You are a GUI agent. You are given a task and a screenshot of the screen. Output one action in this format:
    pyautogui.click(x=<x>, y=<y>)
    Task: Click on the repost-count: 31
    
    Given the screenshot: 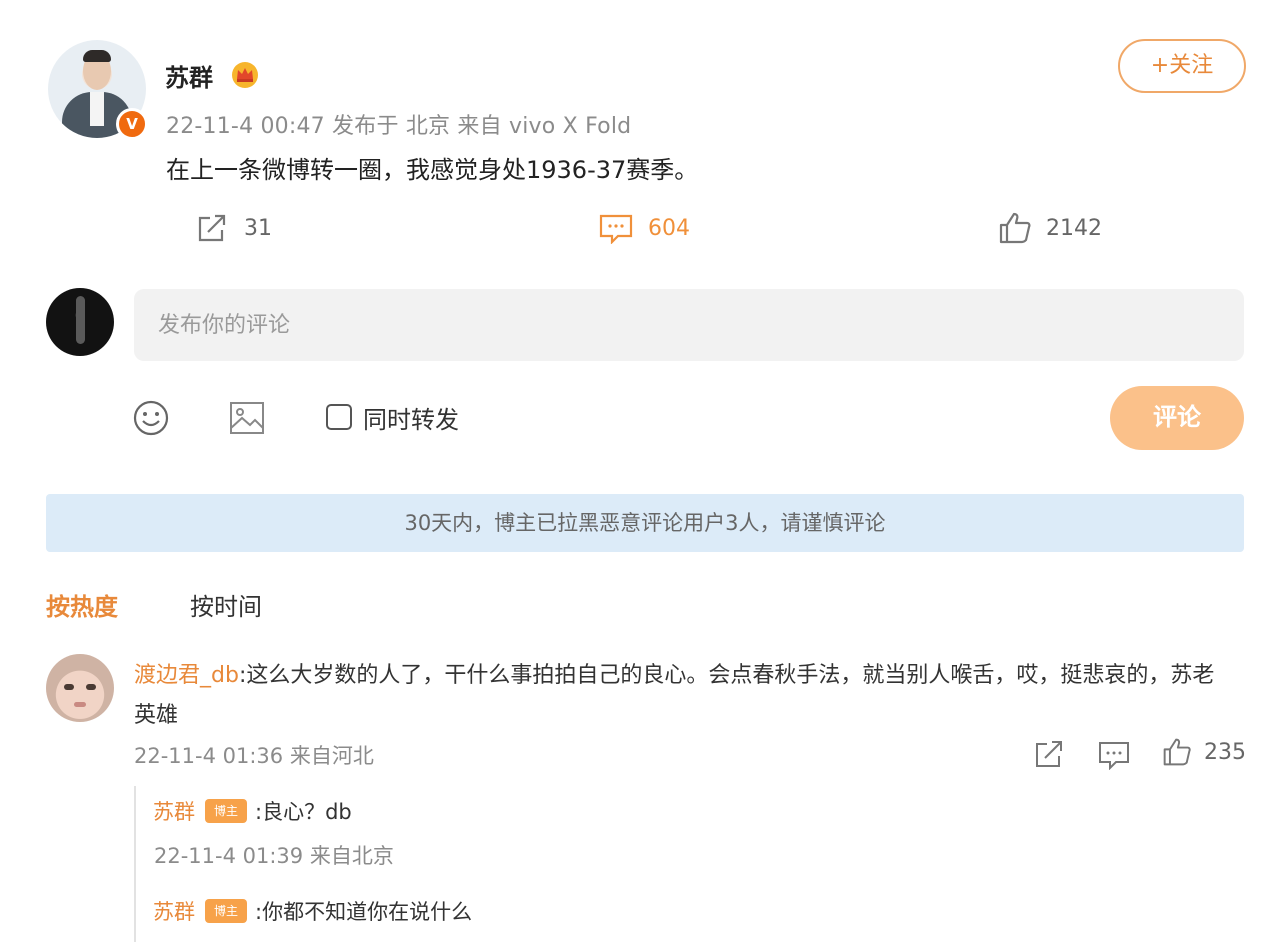 What is the action you would take?
    pyautogui.click(x=258, y=228)
    